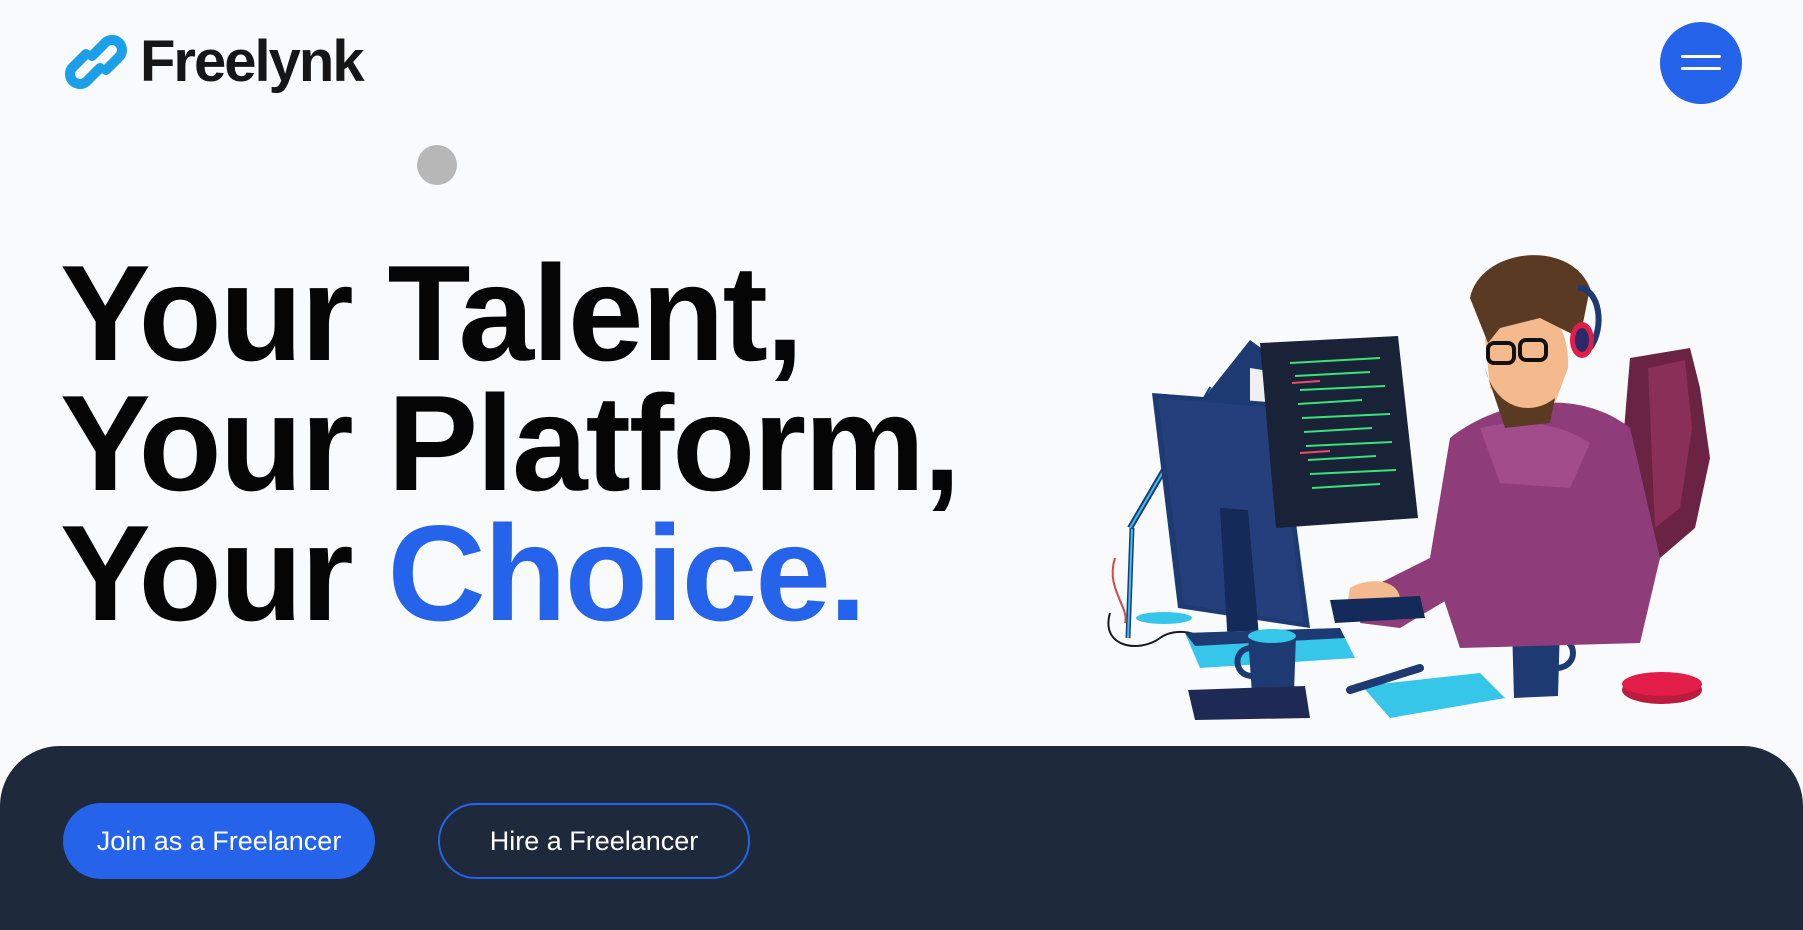  I want to click on menu-button, so click(1701, 63).